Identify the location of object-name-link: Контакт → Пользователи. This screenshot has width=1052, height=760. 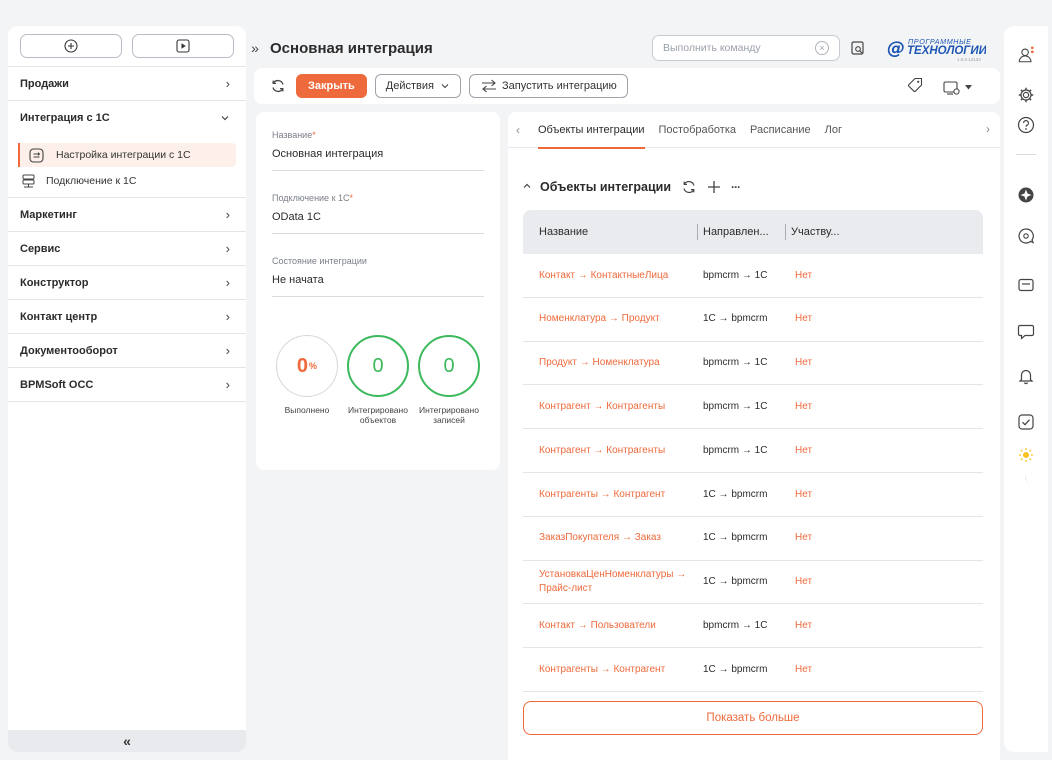
(610, 626).